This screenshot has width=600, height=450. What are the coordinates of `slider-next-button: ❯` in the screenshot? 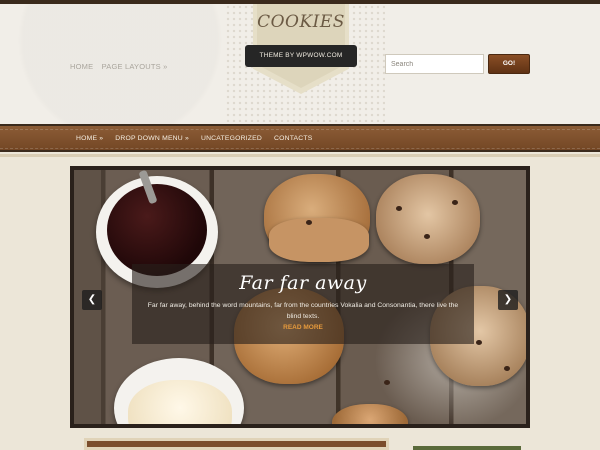 It's located at (508, 300).